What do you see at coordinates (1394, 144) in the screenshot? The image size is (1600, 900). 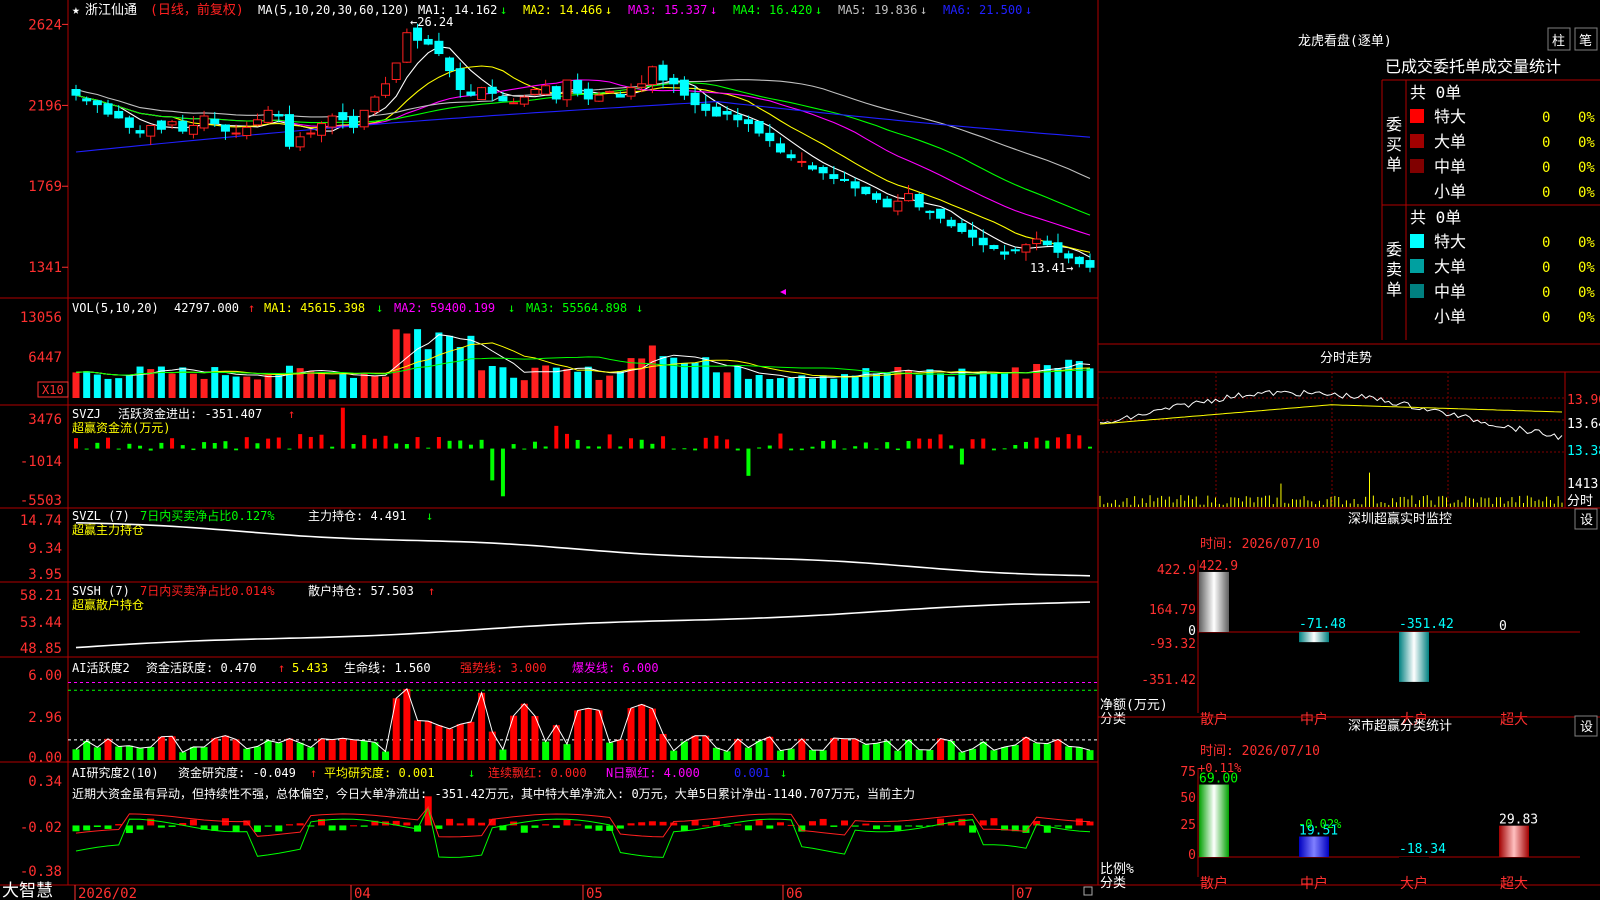 I see `lhb-buy-label-char: 买` at bounding box center [1394, 144].